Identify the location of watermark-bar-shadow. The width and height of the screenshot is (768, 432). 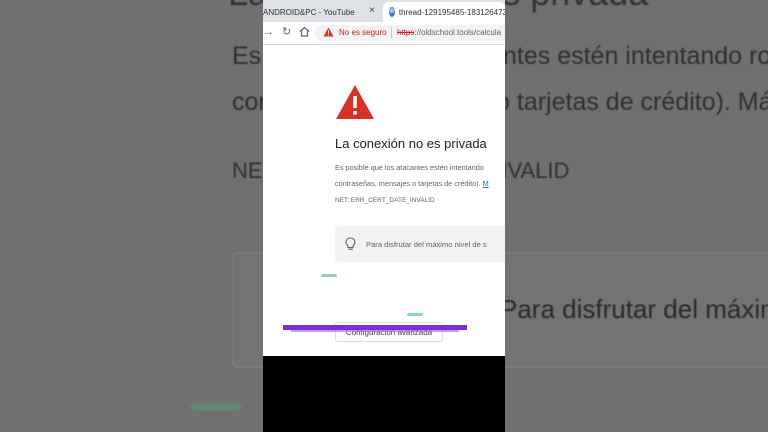
(375, 331).